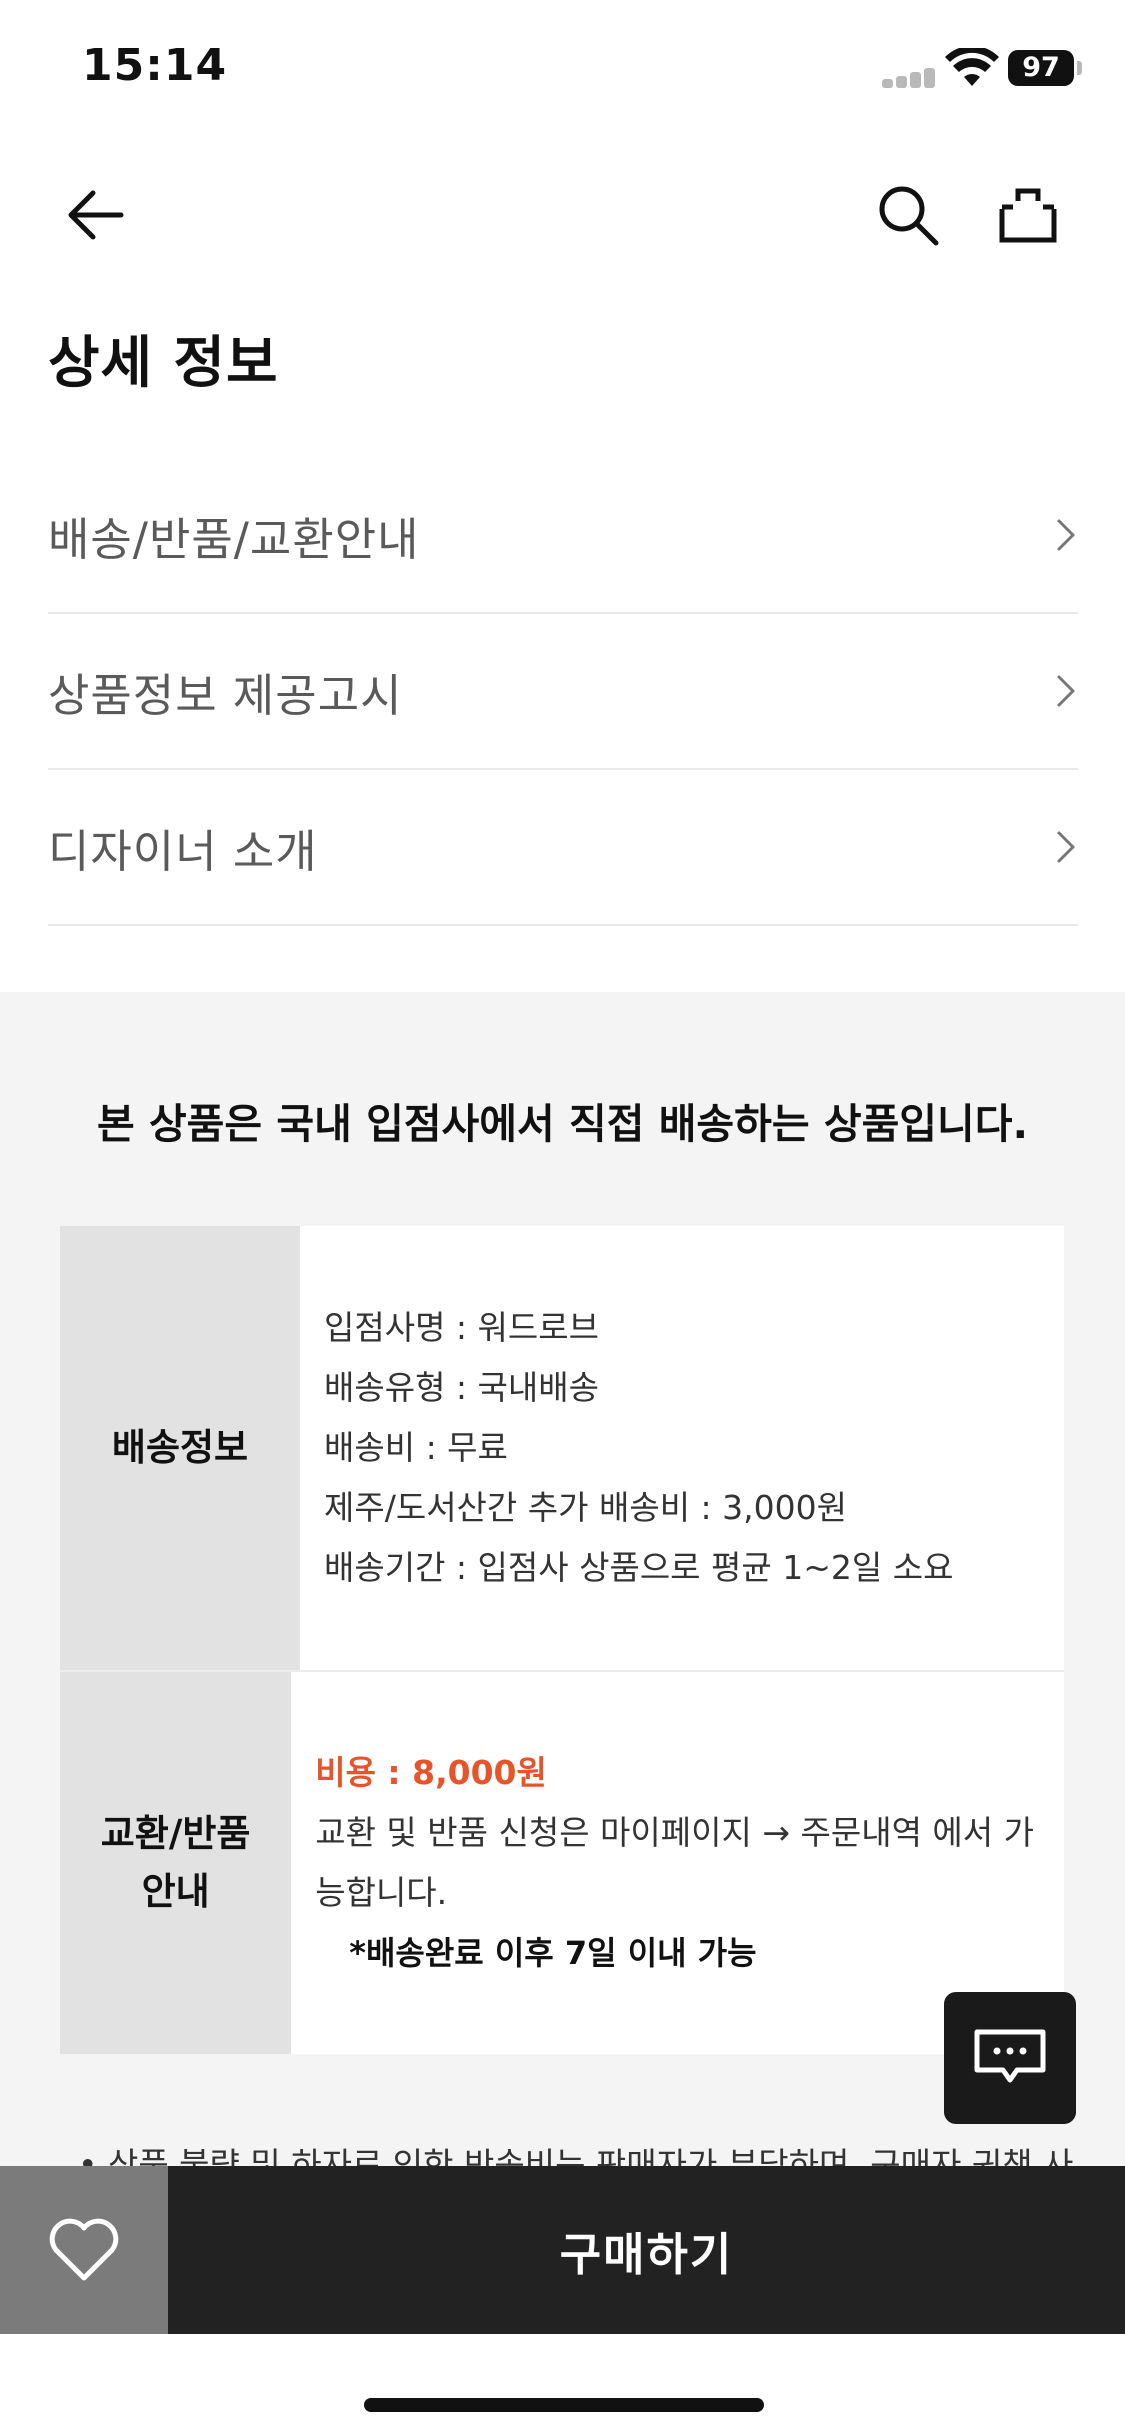 The image size is (1125, 2436). I want to click on menu-item-label: 배송/반품/교환안내, so click(234, 539).